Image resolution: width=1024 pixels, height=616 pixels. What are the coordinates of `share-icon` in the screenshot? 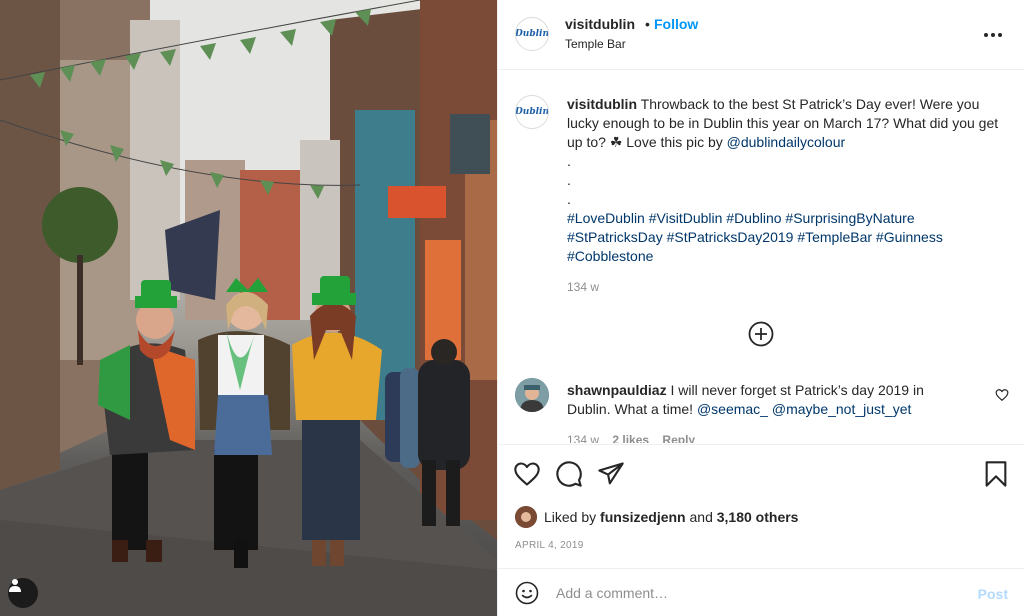 It's located at (611, 474).